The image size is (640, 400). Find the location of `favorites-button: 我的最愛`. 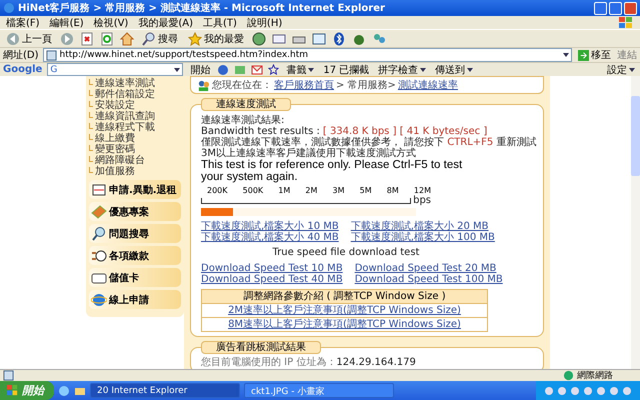

favorites-button: 我的最愛 is located at coordinates (216, 39).